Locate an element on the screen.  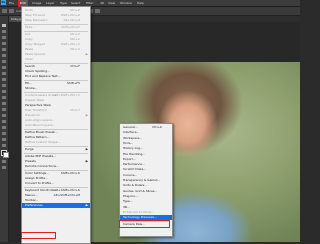
preferences-item-general: General... Ctrl+K is located at coordinates (146, 127).